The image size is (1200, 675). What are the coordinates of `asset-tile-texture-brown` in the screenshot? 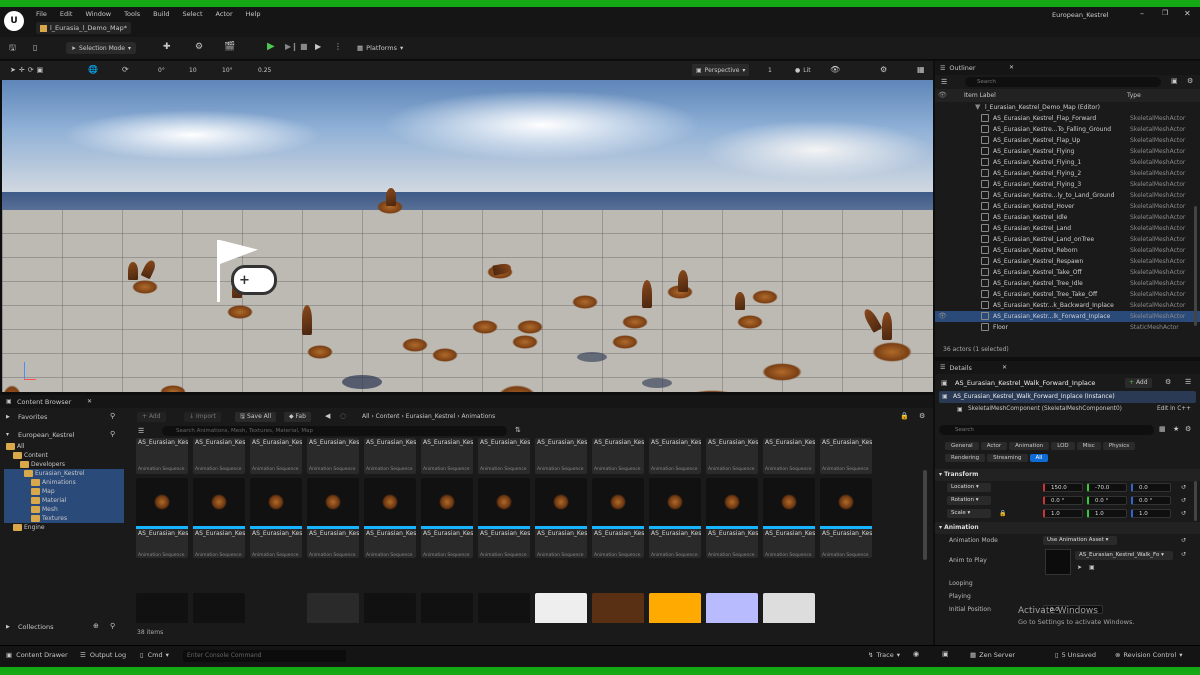 It's located at (618, 608).